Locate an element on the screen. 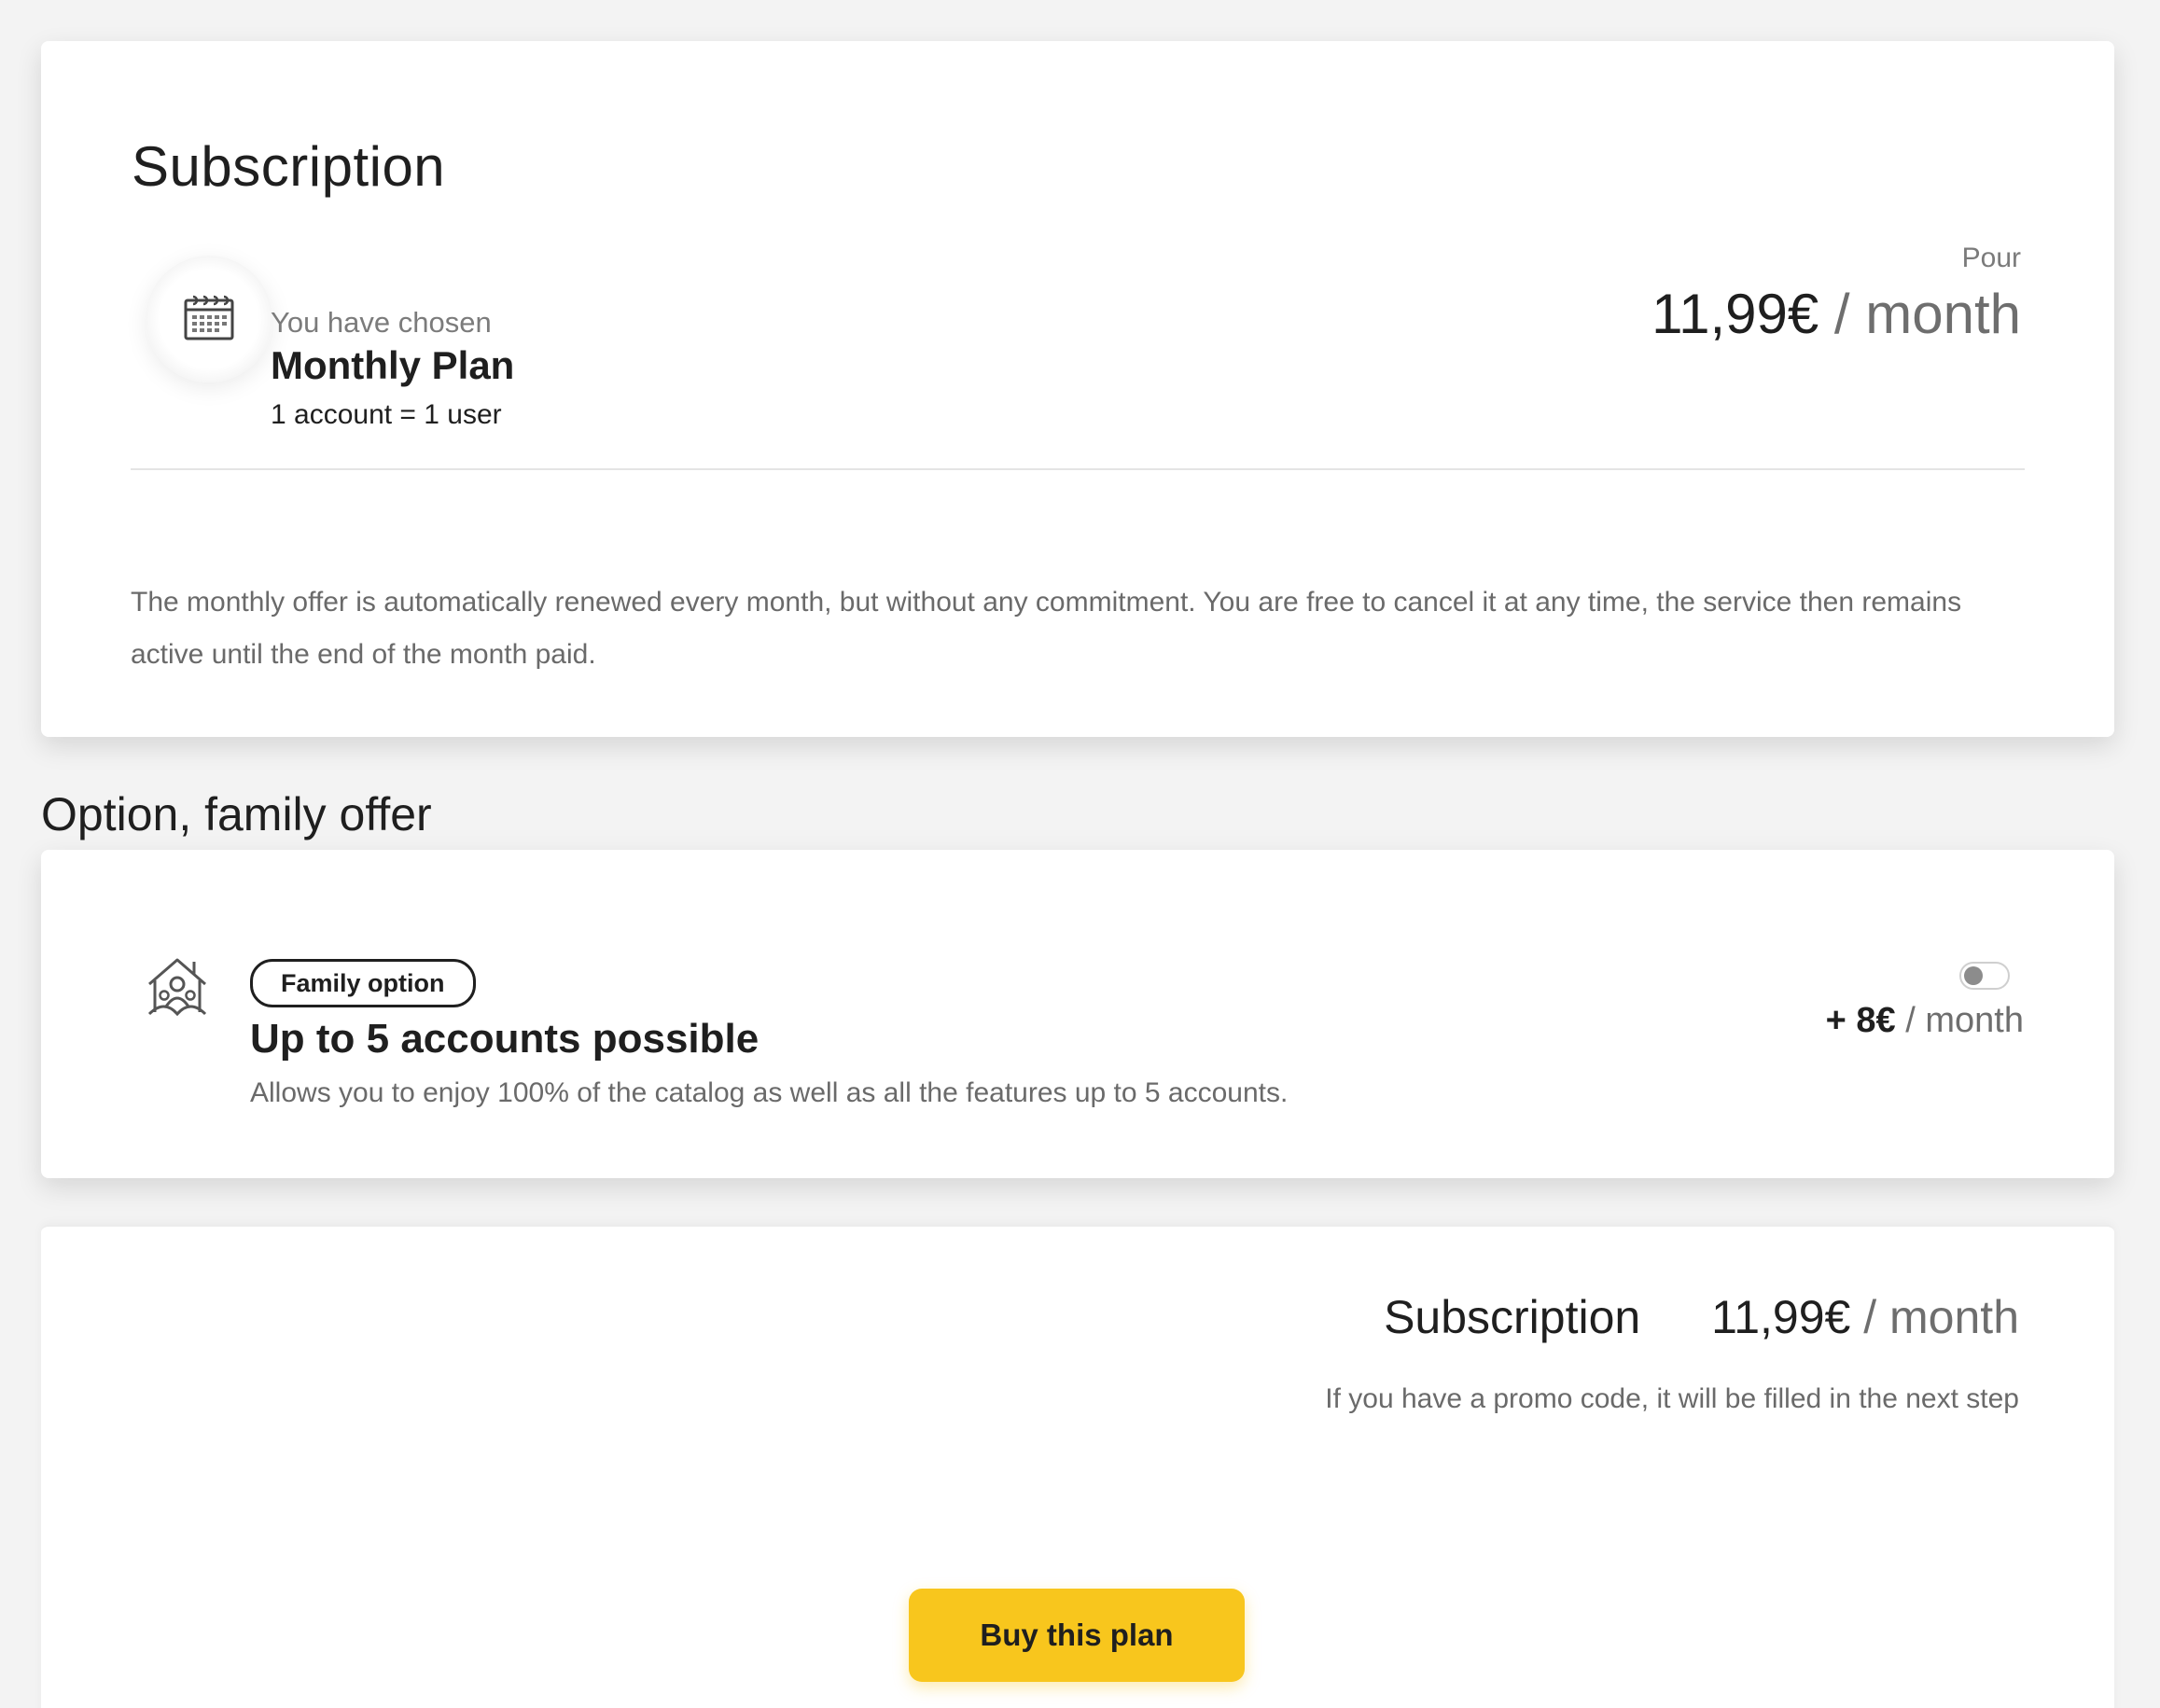 The height and width of the screenshot is (1708, 2160). family-price: + 8€ / month is located at coordinates (1925, 1021).